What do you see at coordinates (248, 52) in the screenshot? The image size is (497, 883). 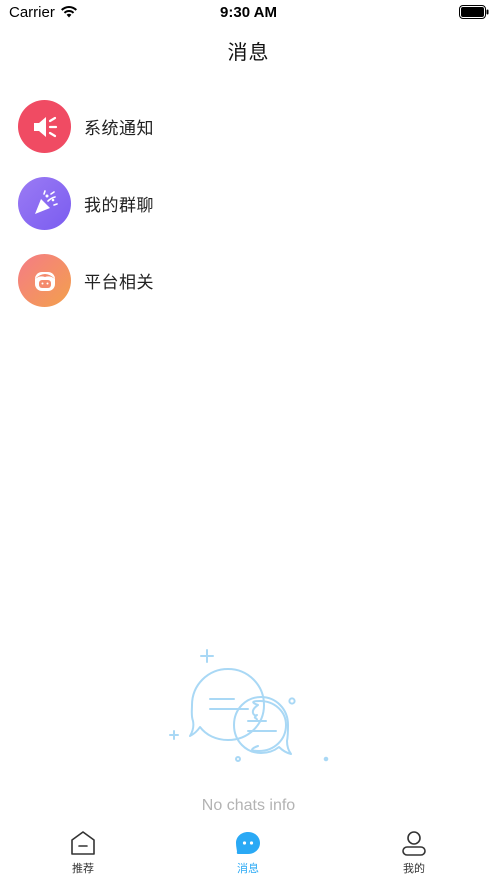 I see `page-title: 消息` at bounding box center [248, 52].